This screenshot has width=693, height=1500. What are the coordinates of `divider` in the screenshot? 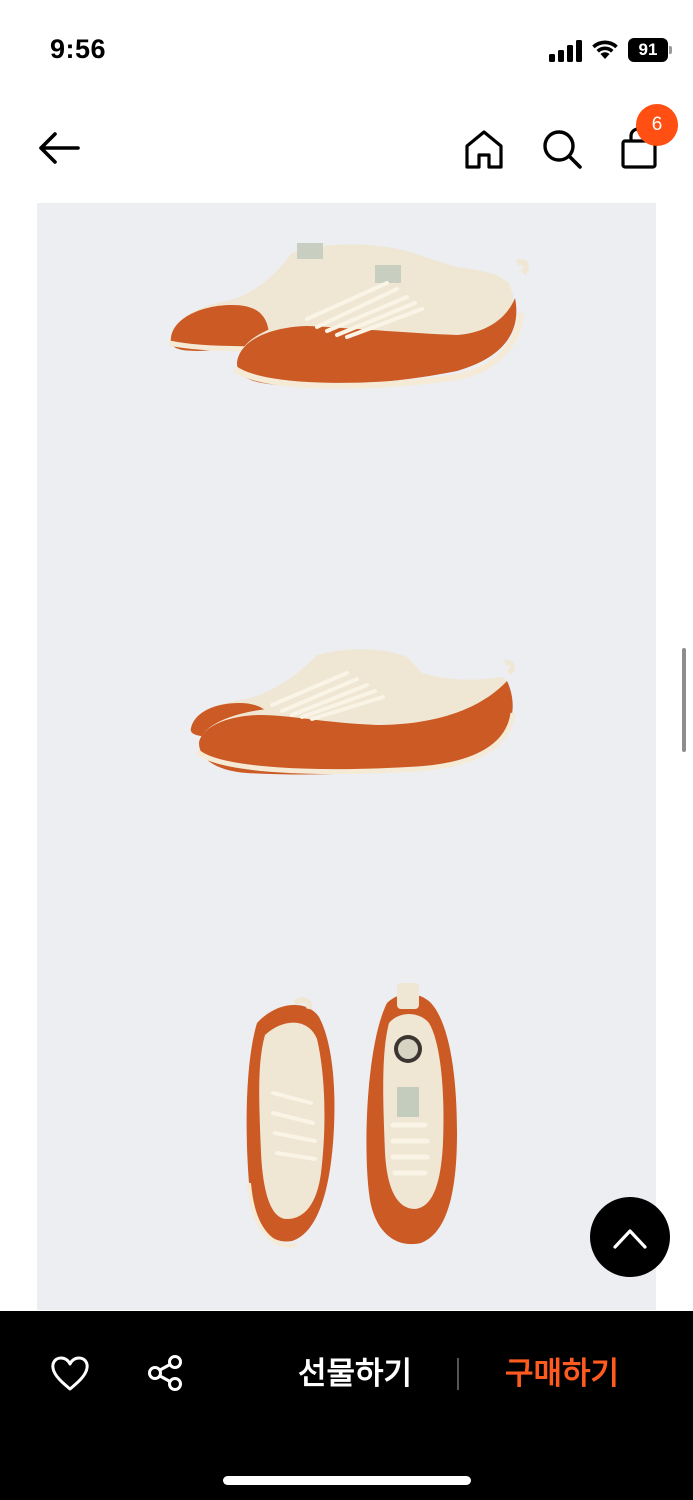 It's located at (458, 1374).